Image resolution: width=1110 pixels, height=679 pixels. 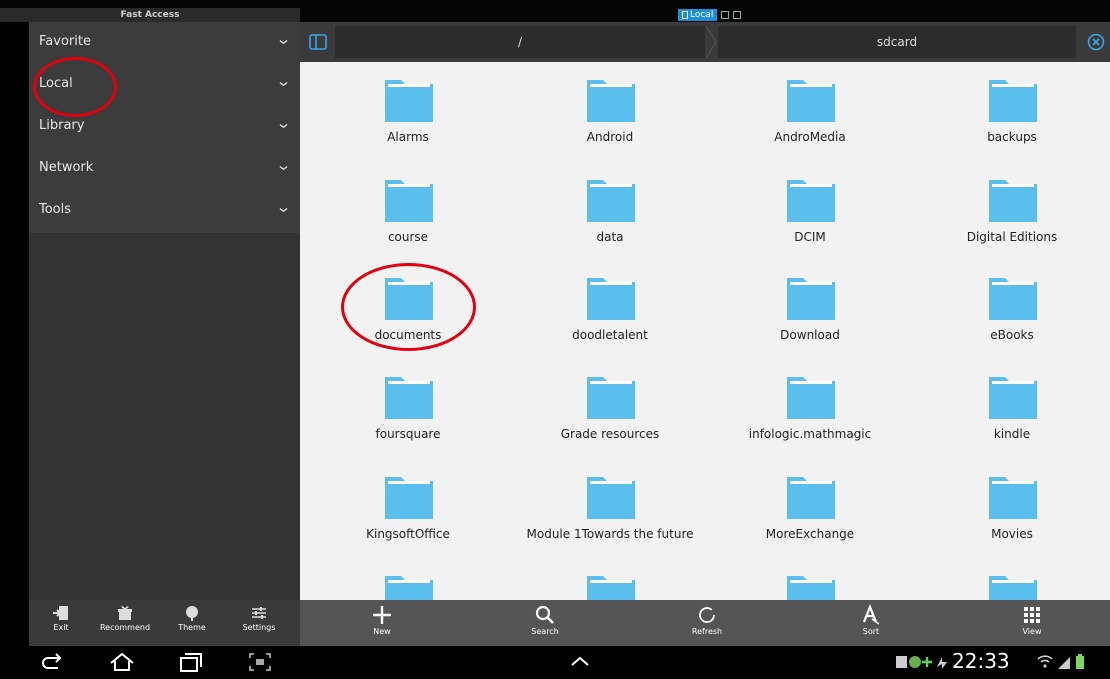 I want to click on folder-item: Module 1Towards the future, so click(x=610, y=507).